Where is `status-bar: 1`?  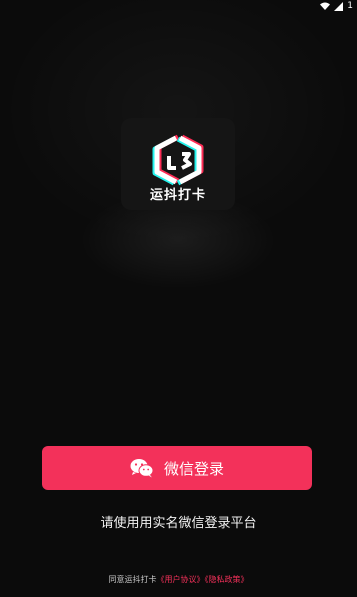 status-bar: 1 is located at coordinates (178, 7).